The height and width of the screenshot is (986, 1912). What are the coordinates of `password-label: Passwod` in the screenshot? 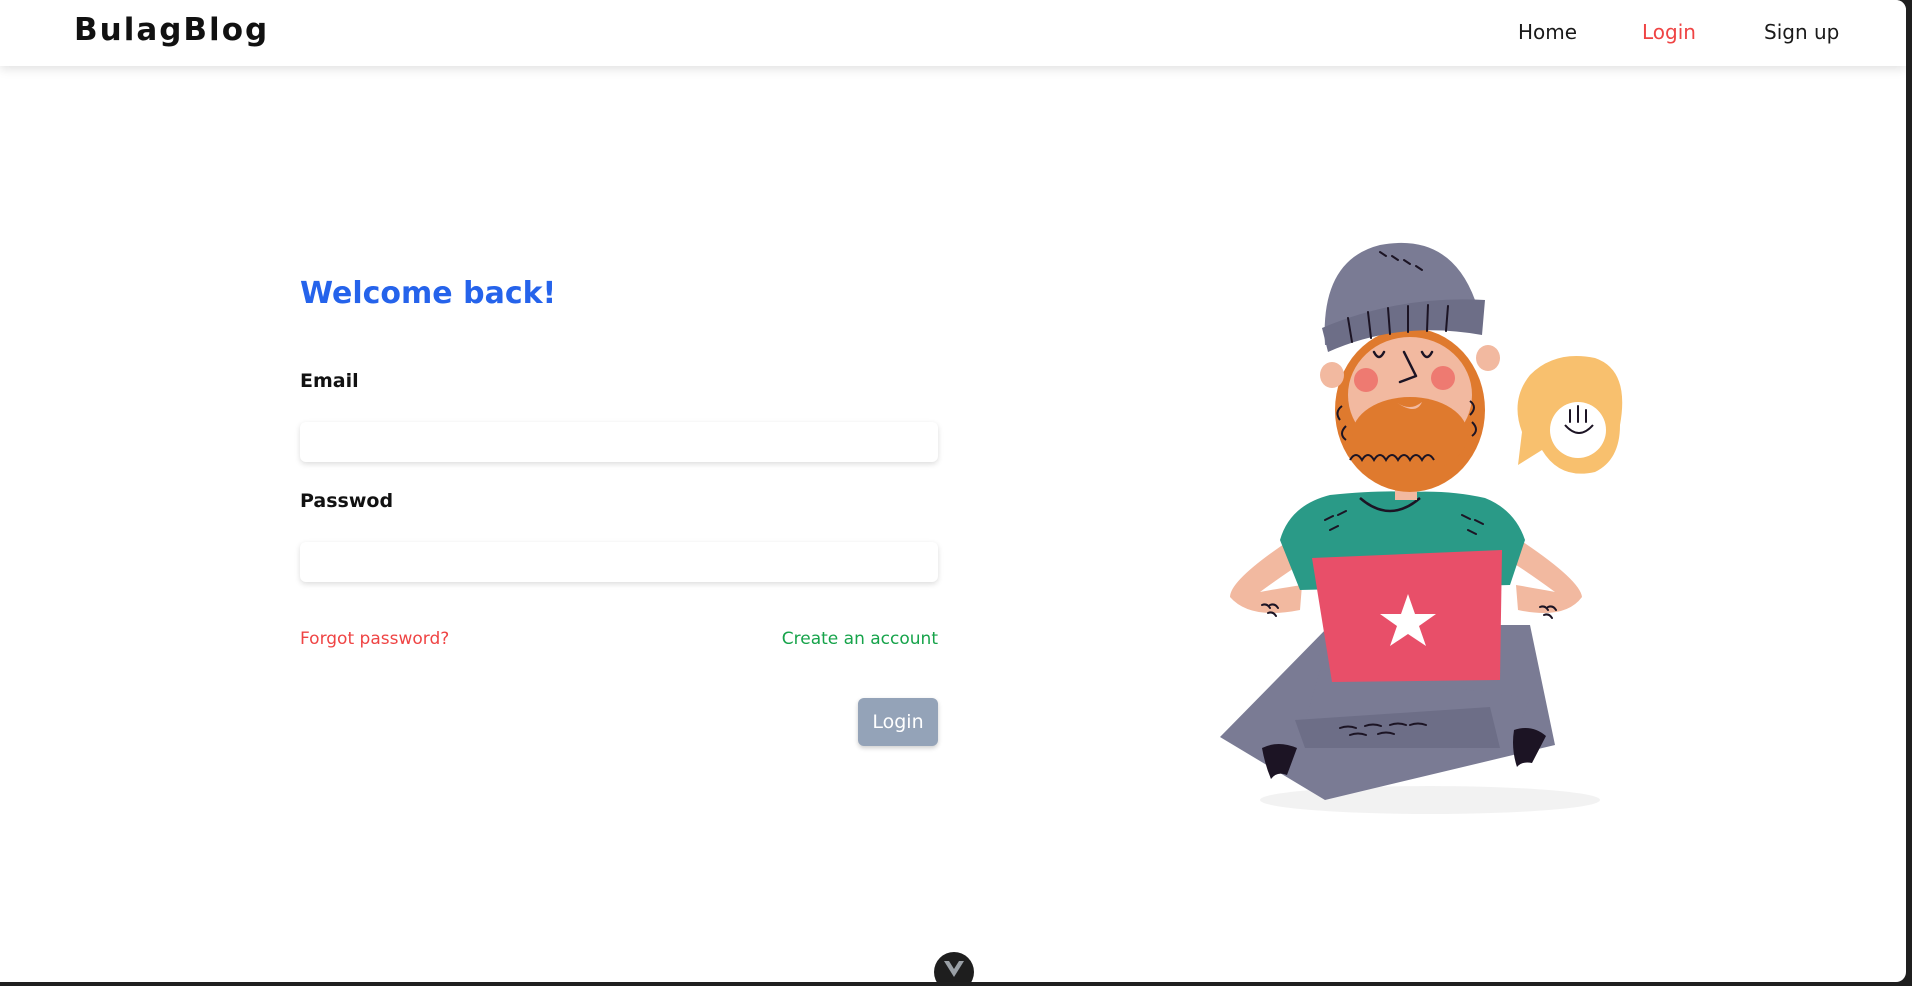 It's located at (347, 501).